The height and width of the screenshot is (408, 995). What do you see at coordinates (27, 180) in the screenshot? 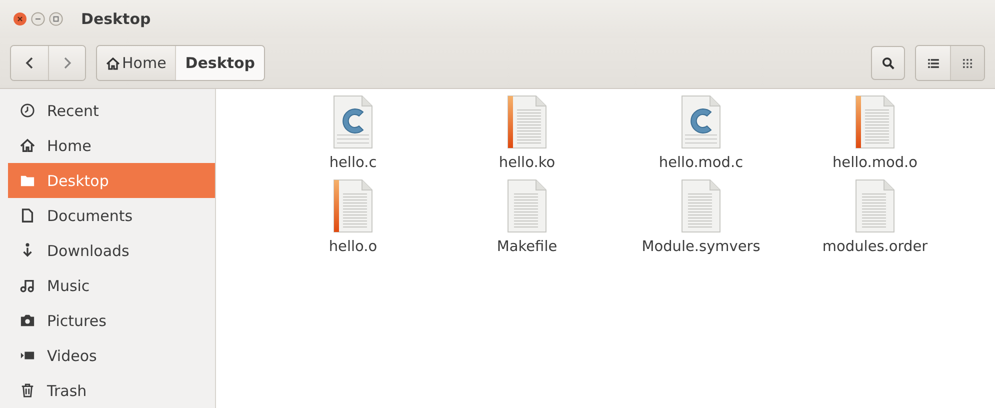
I see `desktop-icon` at bounding box center [27, 180].